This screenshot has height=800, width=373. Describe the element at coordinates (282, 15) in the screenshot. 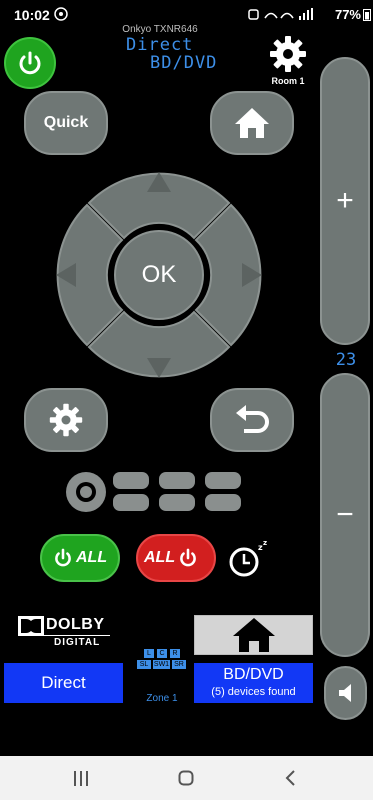

I see `status-icons` at that location.